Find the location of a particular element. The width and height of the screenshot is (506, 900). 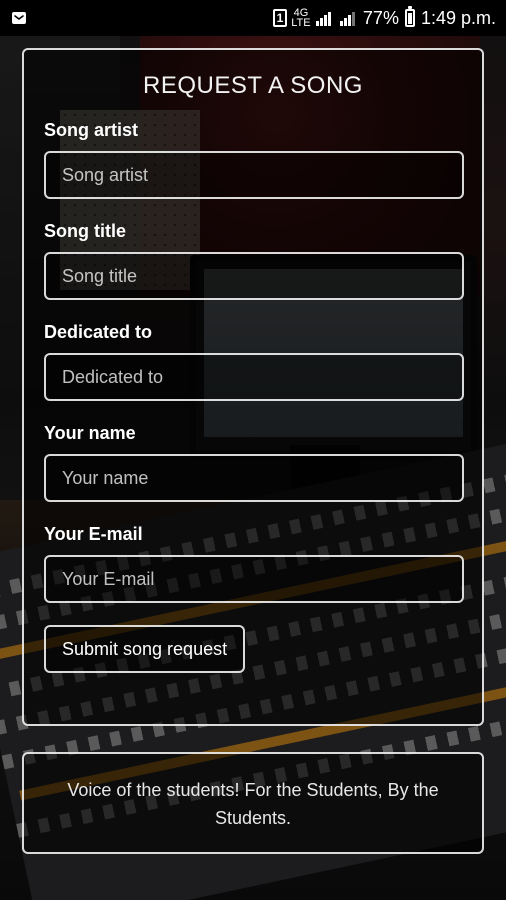

song-title-input is located at coordinates (254, 276).